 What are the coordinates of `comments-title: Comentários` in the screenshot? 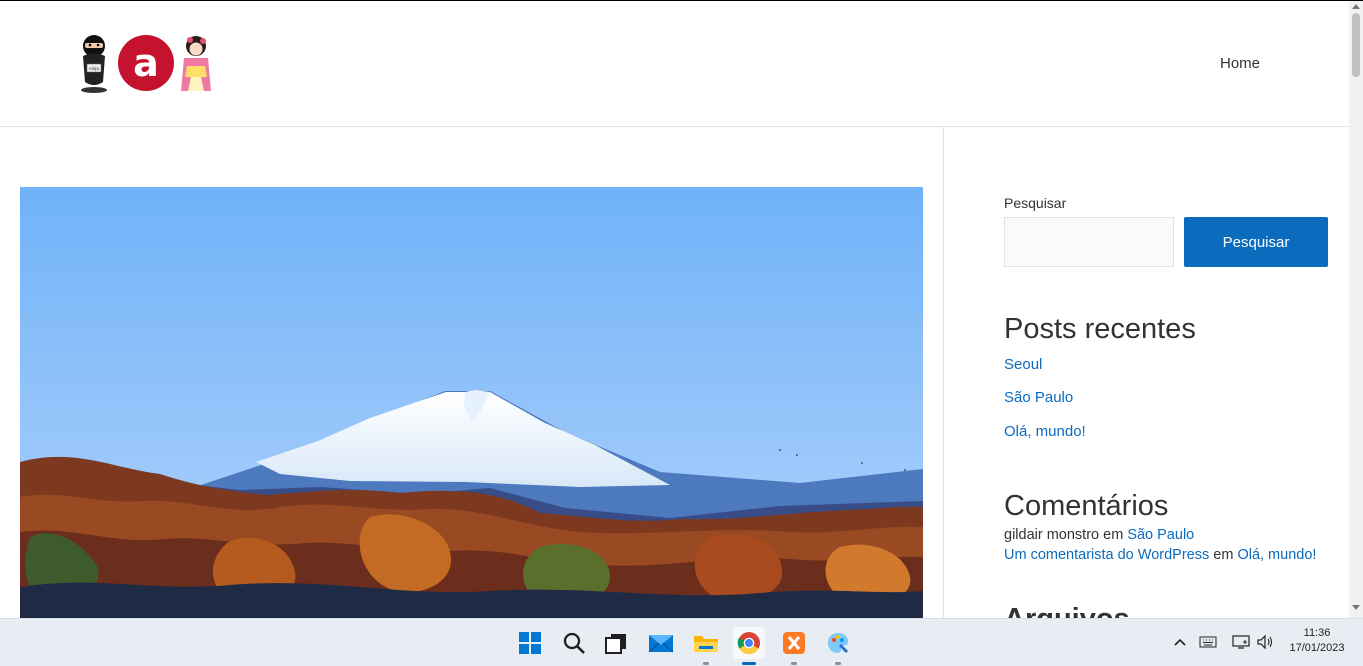 It's located at (1086, 506).